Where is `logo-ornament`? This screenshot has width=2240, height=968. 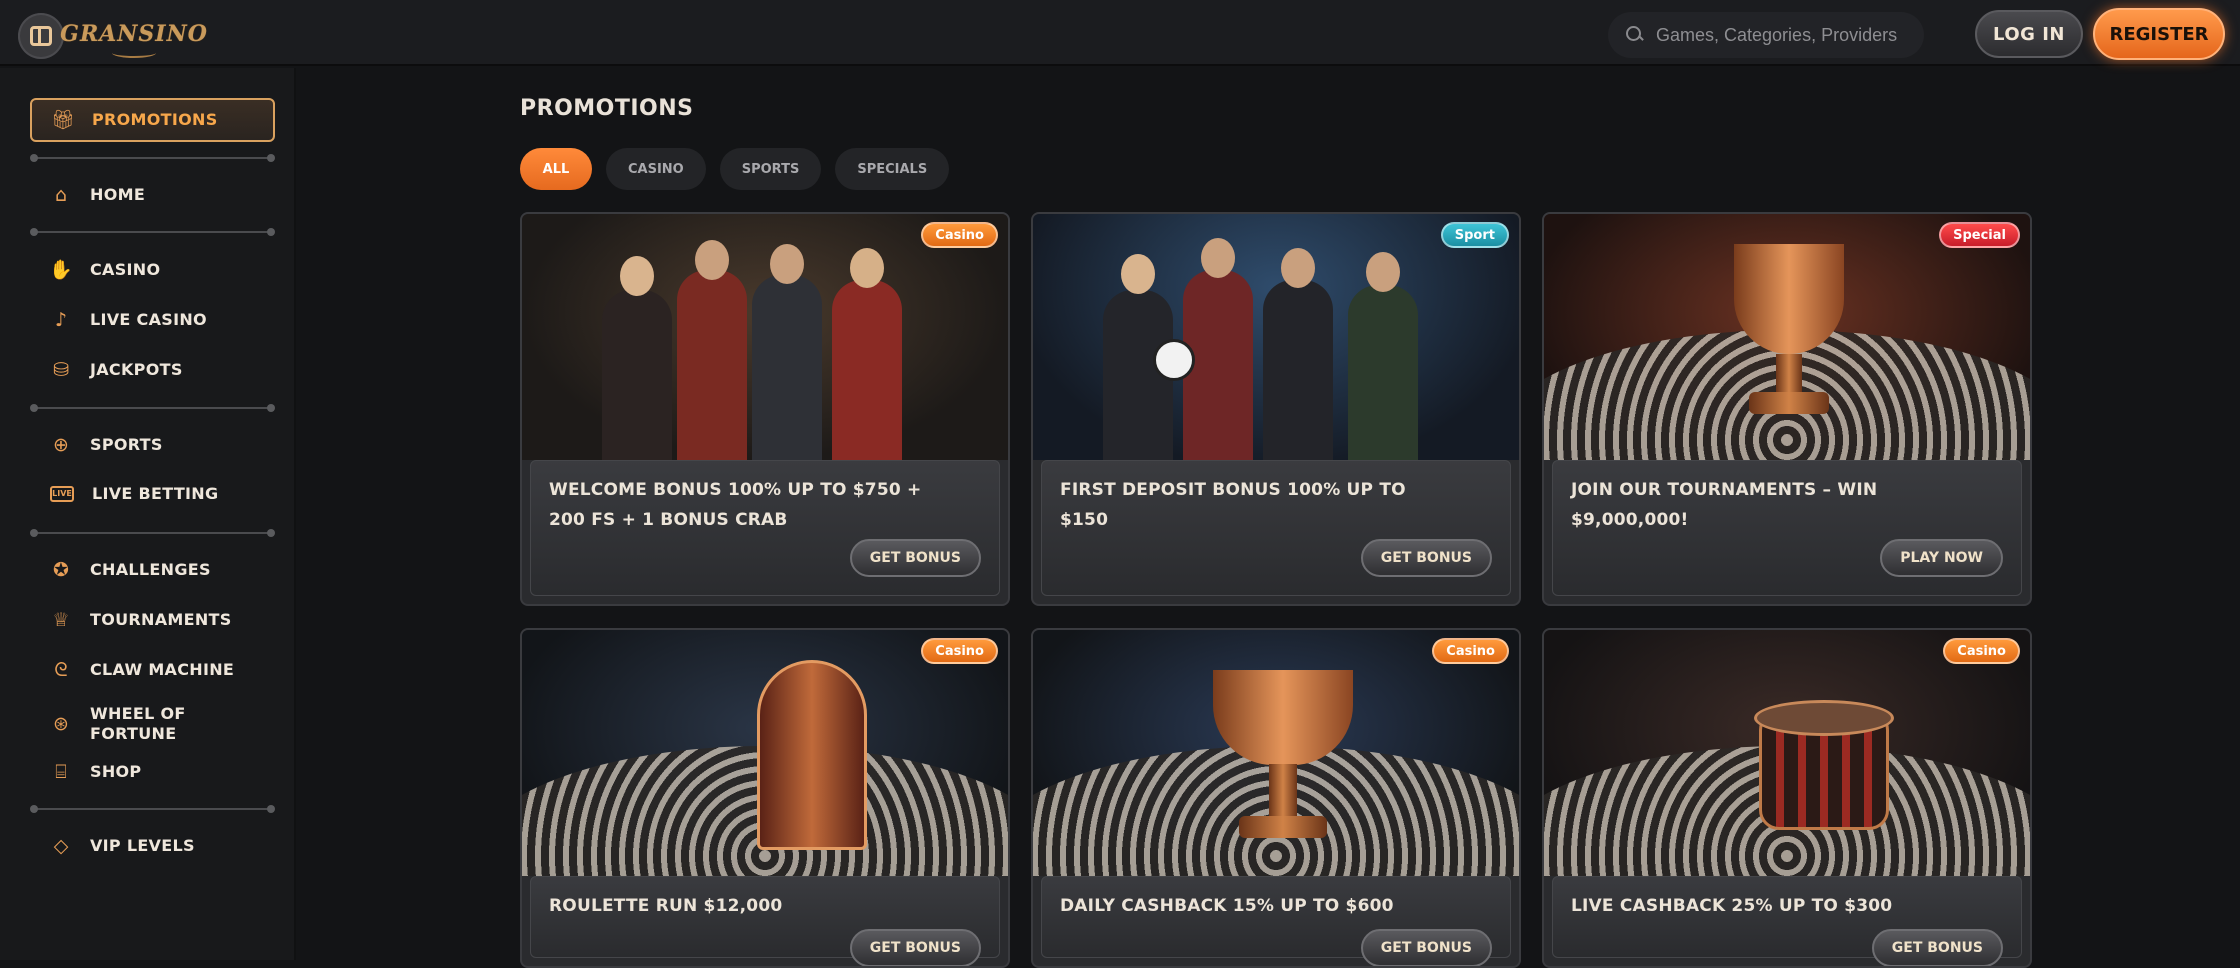
logo-ornament is located at coordinates (134, 53).